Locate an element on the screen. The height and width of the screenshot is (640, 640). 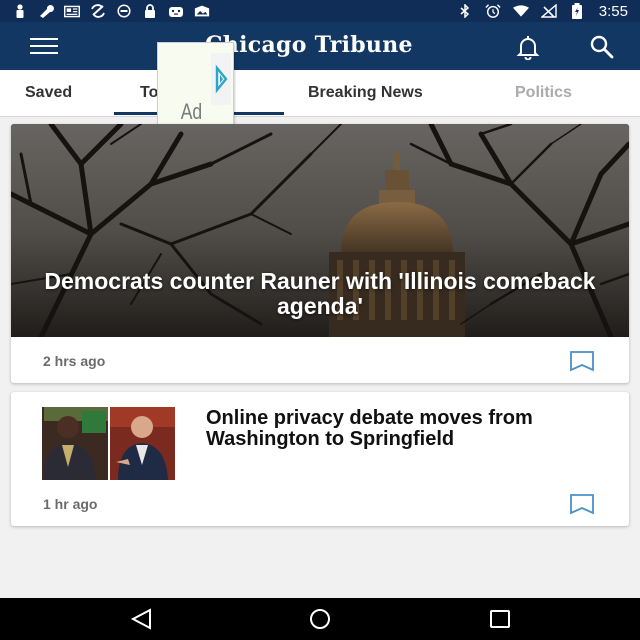
no-sync-icon is located at coordinates (98, 11).